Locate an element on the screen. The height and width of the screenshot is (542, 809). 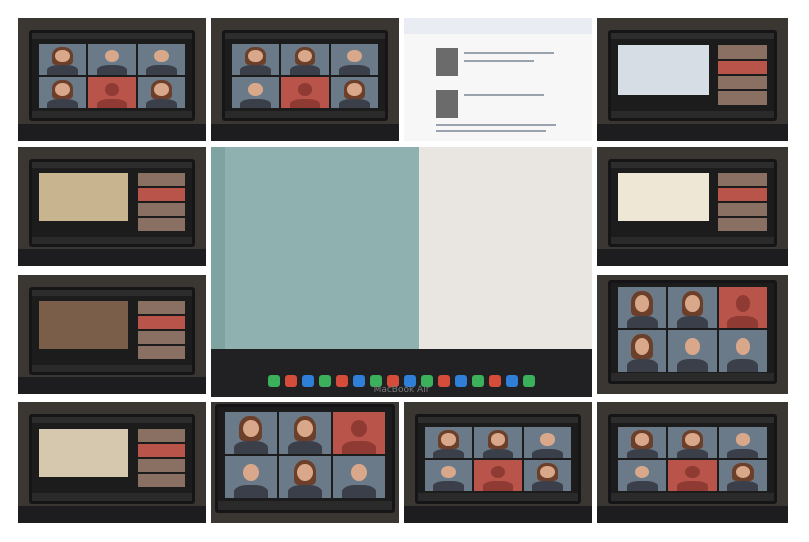
participant-right-name is located at coordinates (505, 248).